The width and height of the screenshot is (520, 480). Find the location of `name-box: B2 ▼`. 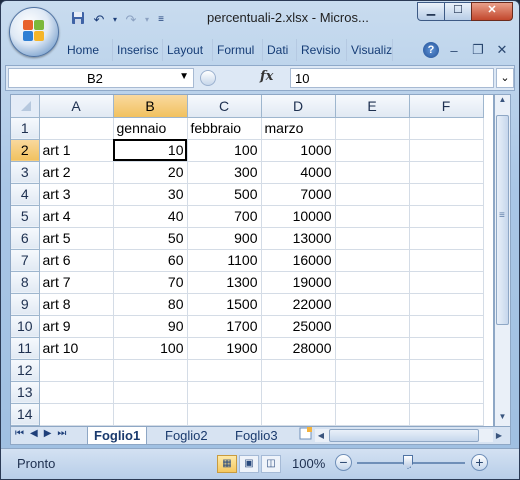

name-box: B2 ▼ is located at coordinates (101, 78).